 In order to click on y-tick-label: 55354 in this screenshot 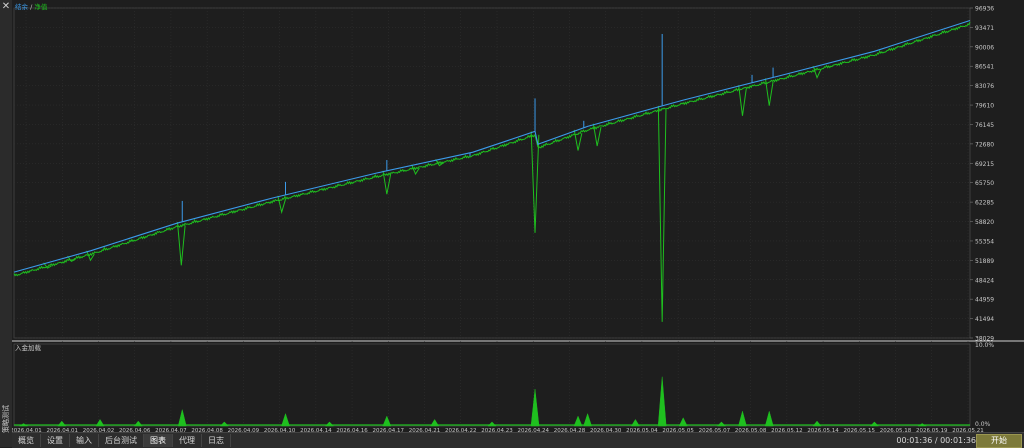, I will do `click(984, 241)`.